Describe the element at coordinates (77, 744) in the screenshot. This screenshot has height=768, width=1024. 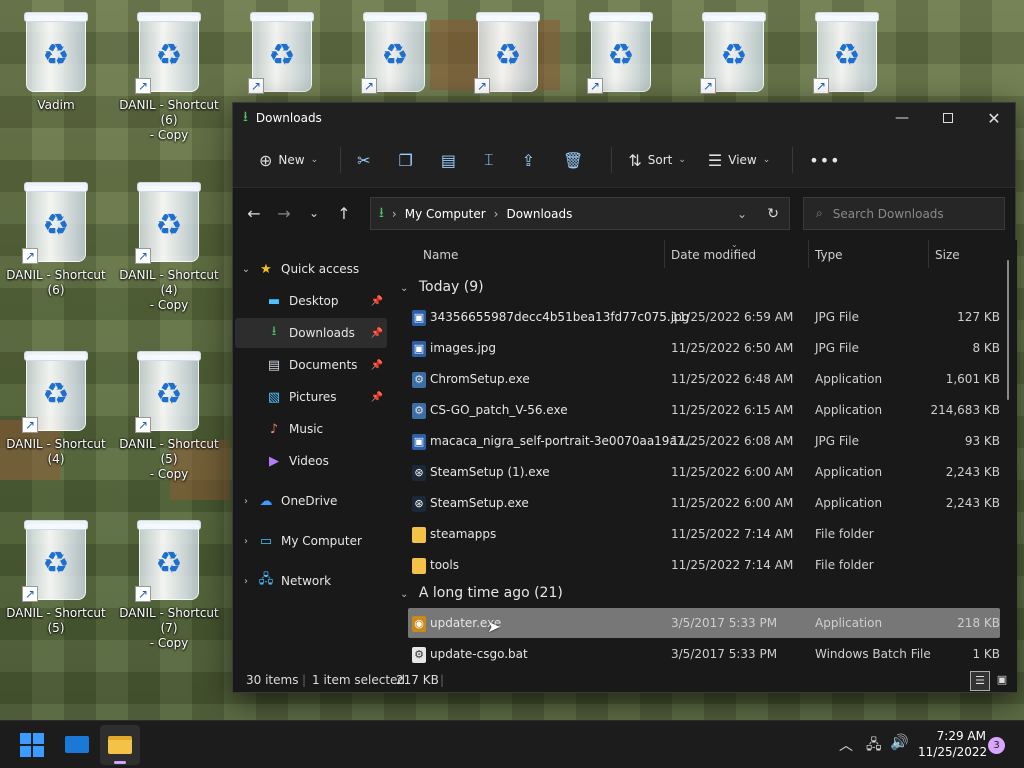
I see `mail-app-button` at that location.